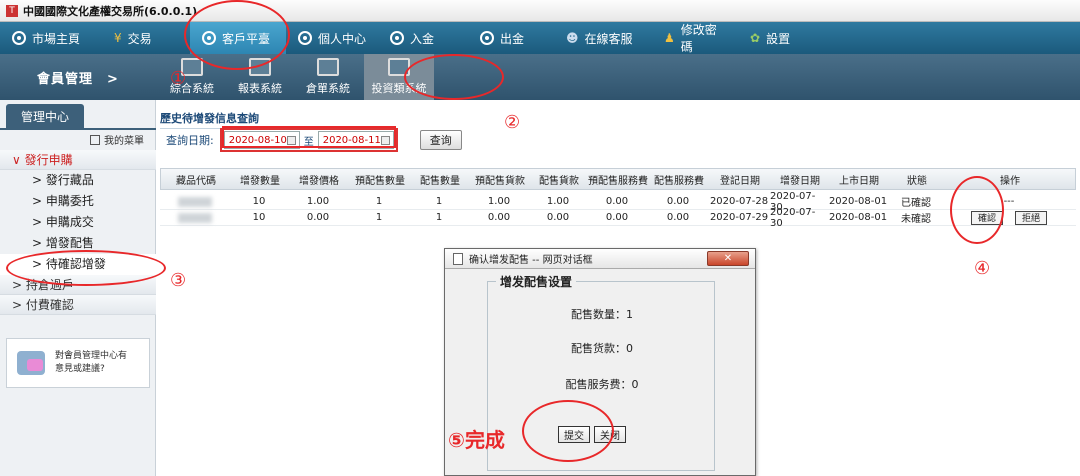  I want to click on group-issue-subscription: ∨ 發行申購, so click(78, 160).